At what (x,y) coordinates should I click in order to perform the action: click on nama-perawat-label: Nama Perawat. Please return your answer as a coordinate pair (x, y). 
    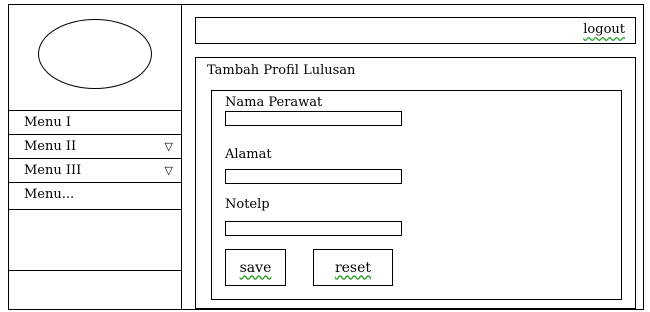
    Looking at the image, I should click on (274, 102).